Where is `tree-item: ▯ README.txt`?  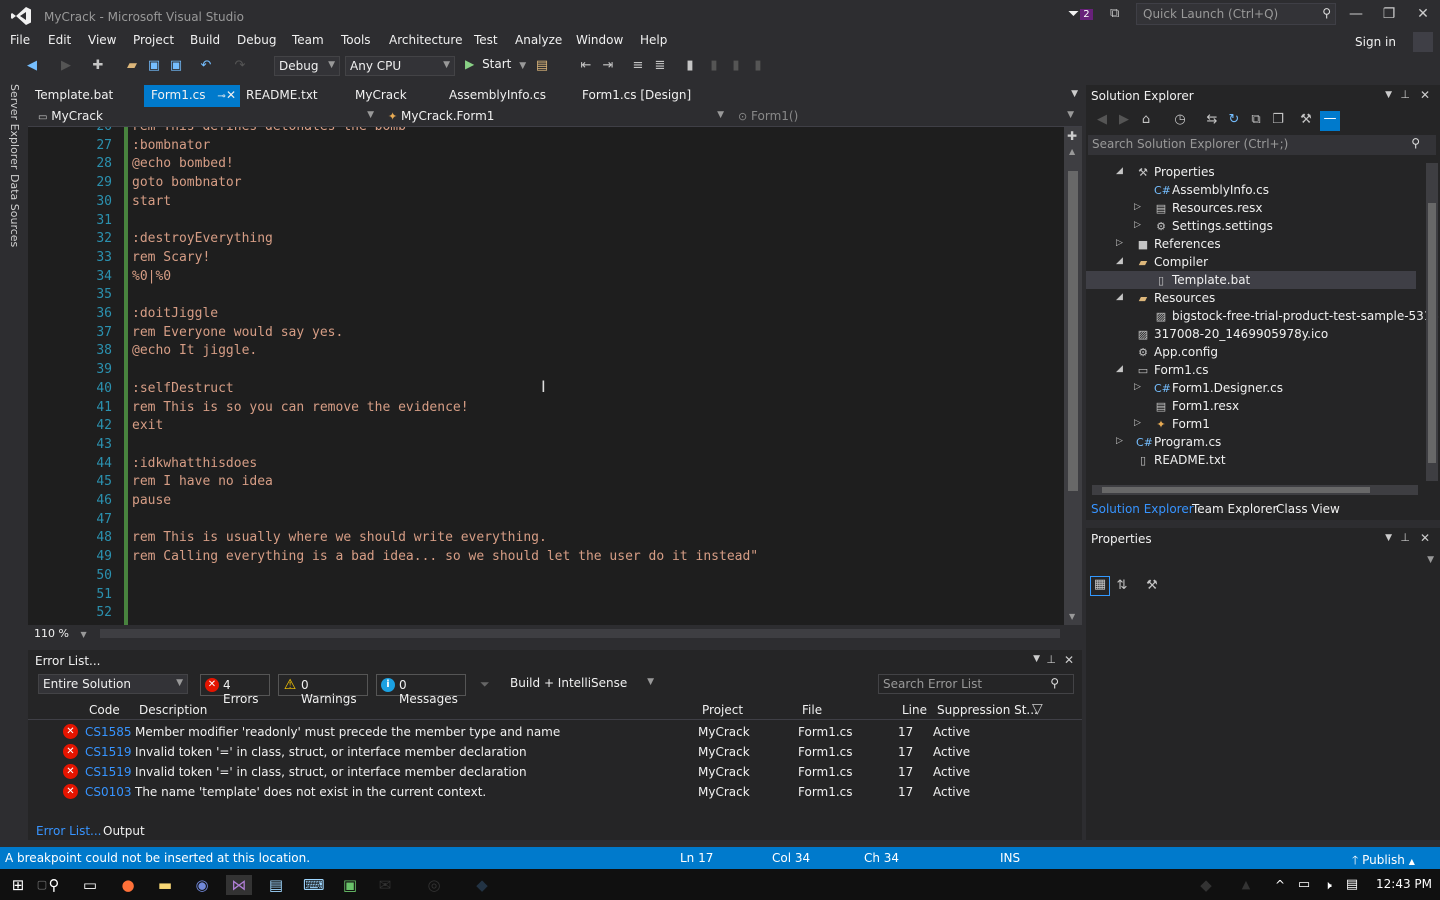 tree-item: ▯ README.txt is located at coordinates (1181, 460).